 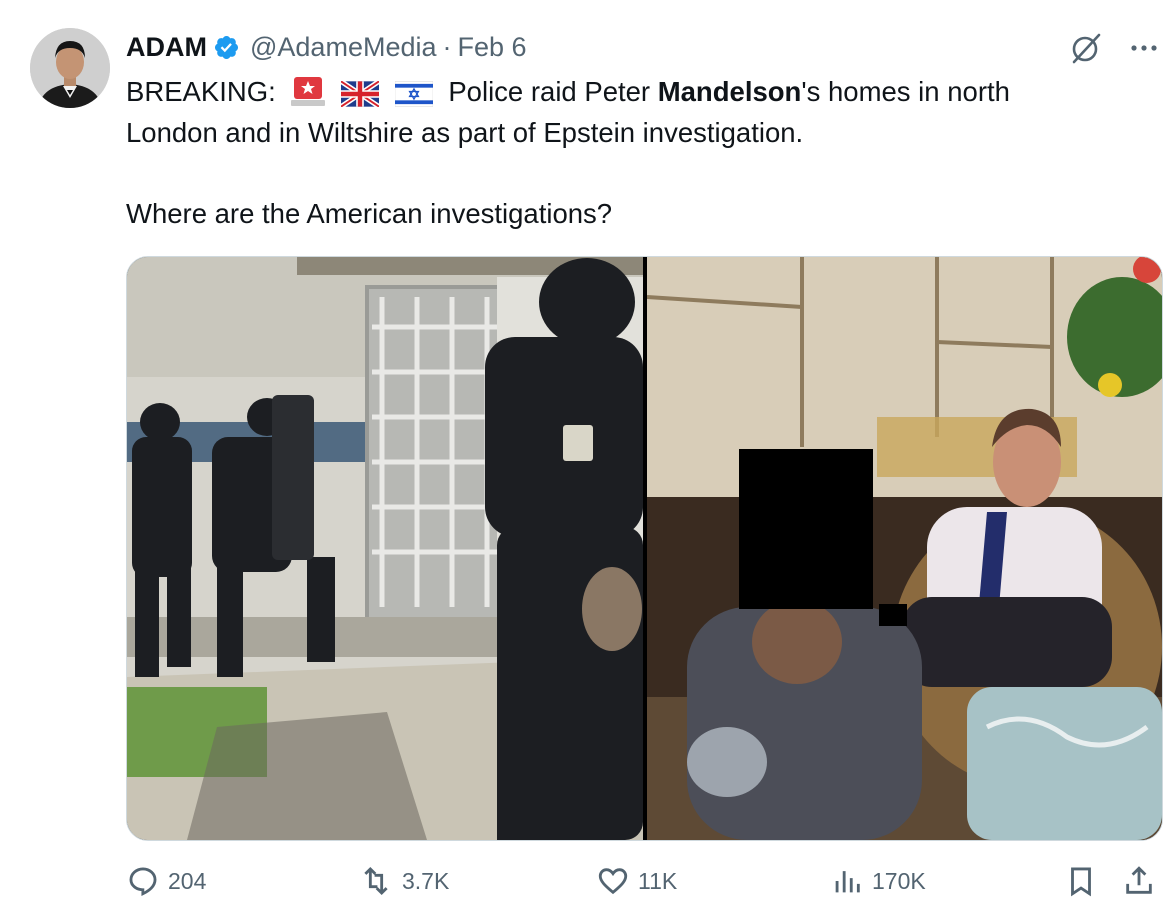 I want to click on author-handle: @AdameMedia, so click(x=343, y=47).